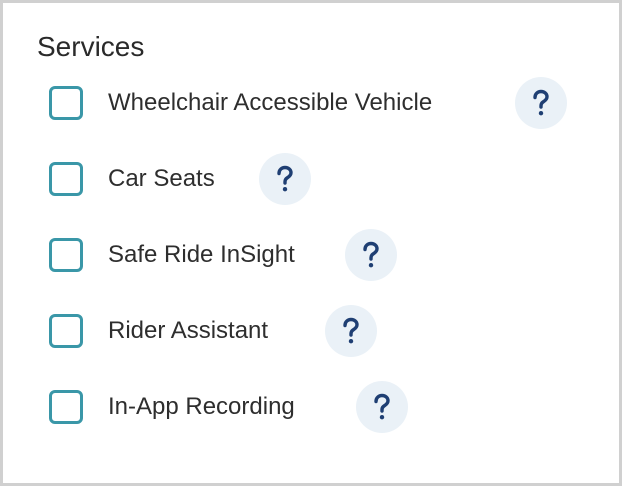 The height and width of the screenshot is (486, 622). Describe the element at coordinates (66, 331) in the screenshot. I see `rider-assistant-checkbox` at that location.